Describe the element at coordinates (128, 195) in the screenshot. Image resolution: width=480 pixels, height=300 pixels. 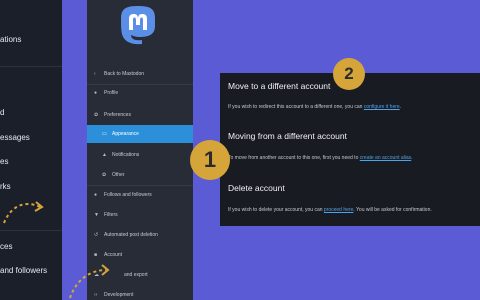
I see `sidebar-item-label: Follows and followers` at that location.